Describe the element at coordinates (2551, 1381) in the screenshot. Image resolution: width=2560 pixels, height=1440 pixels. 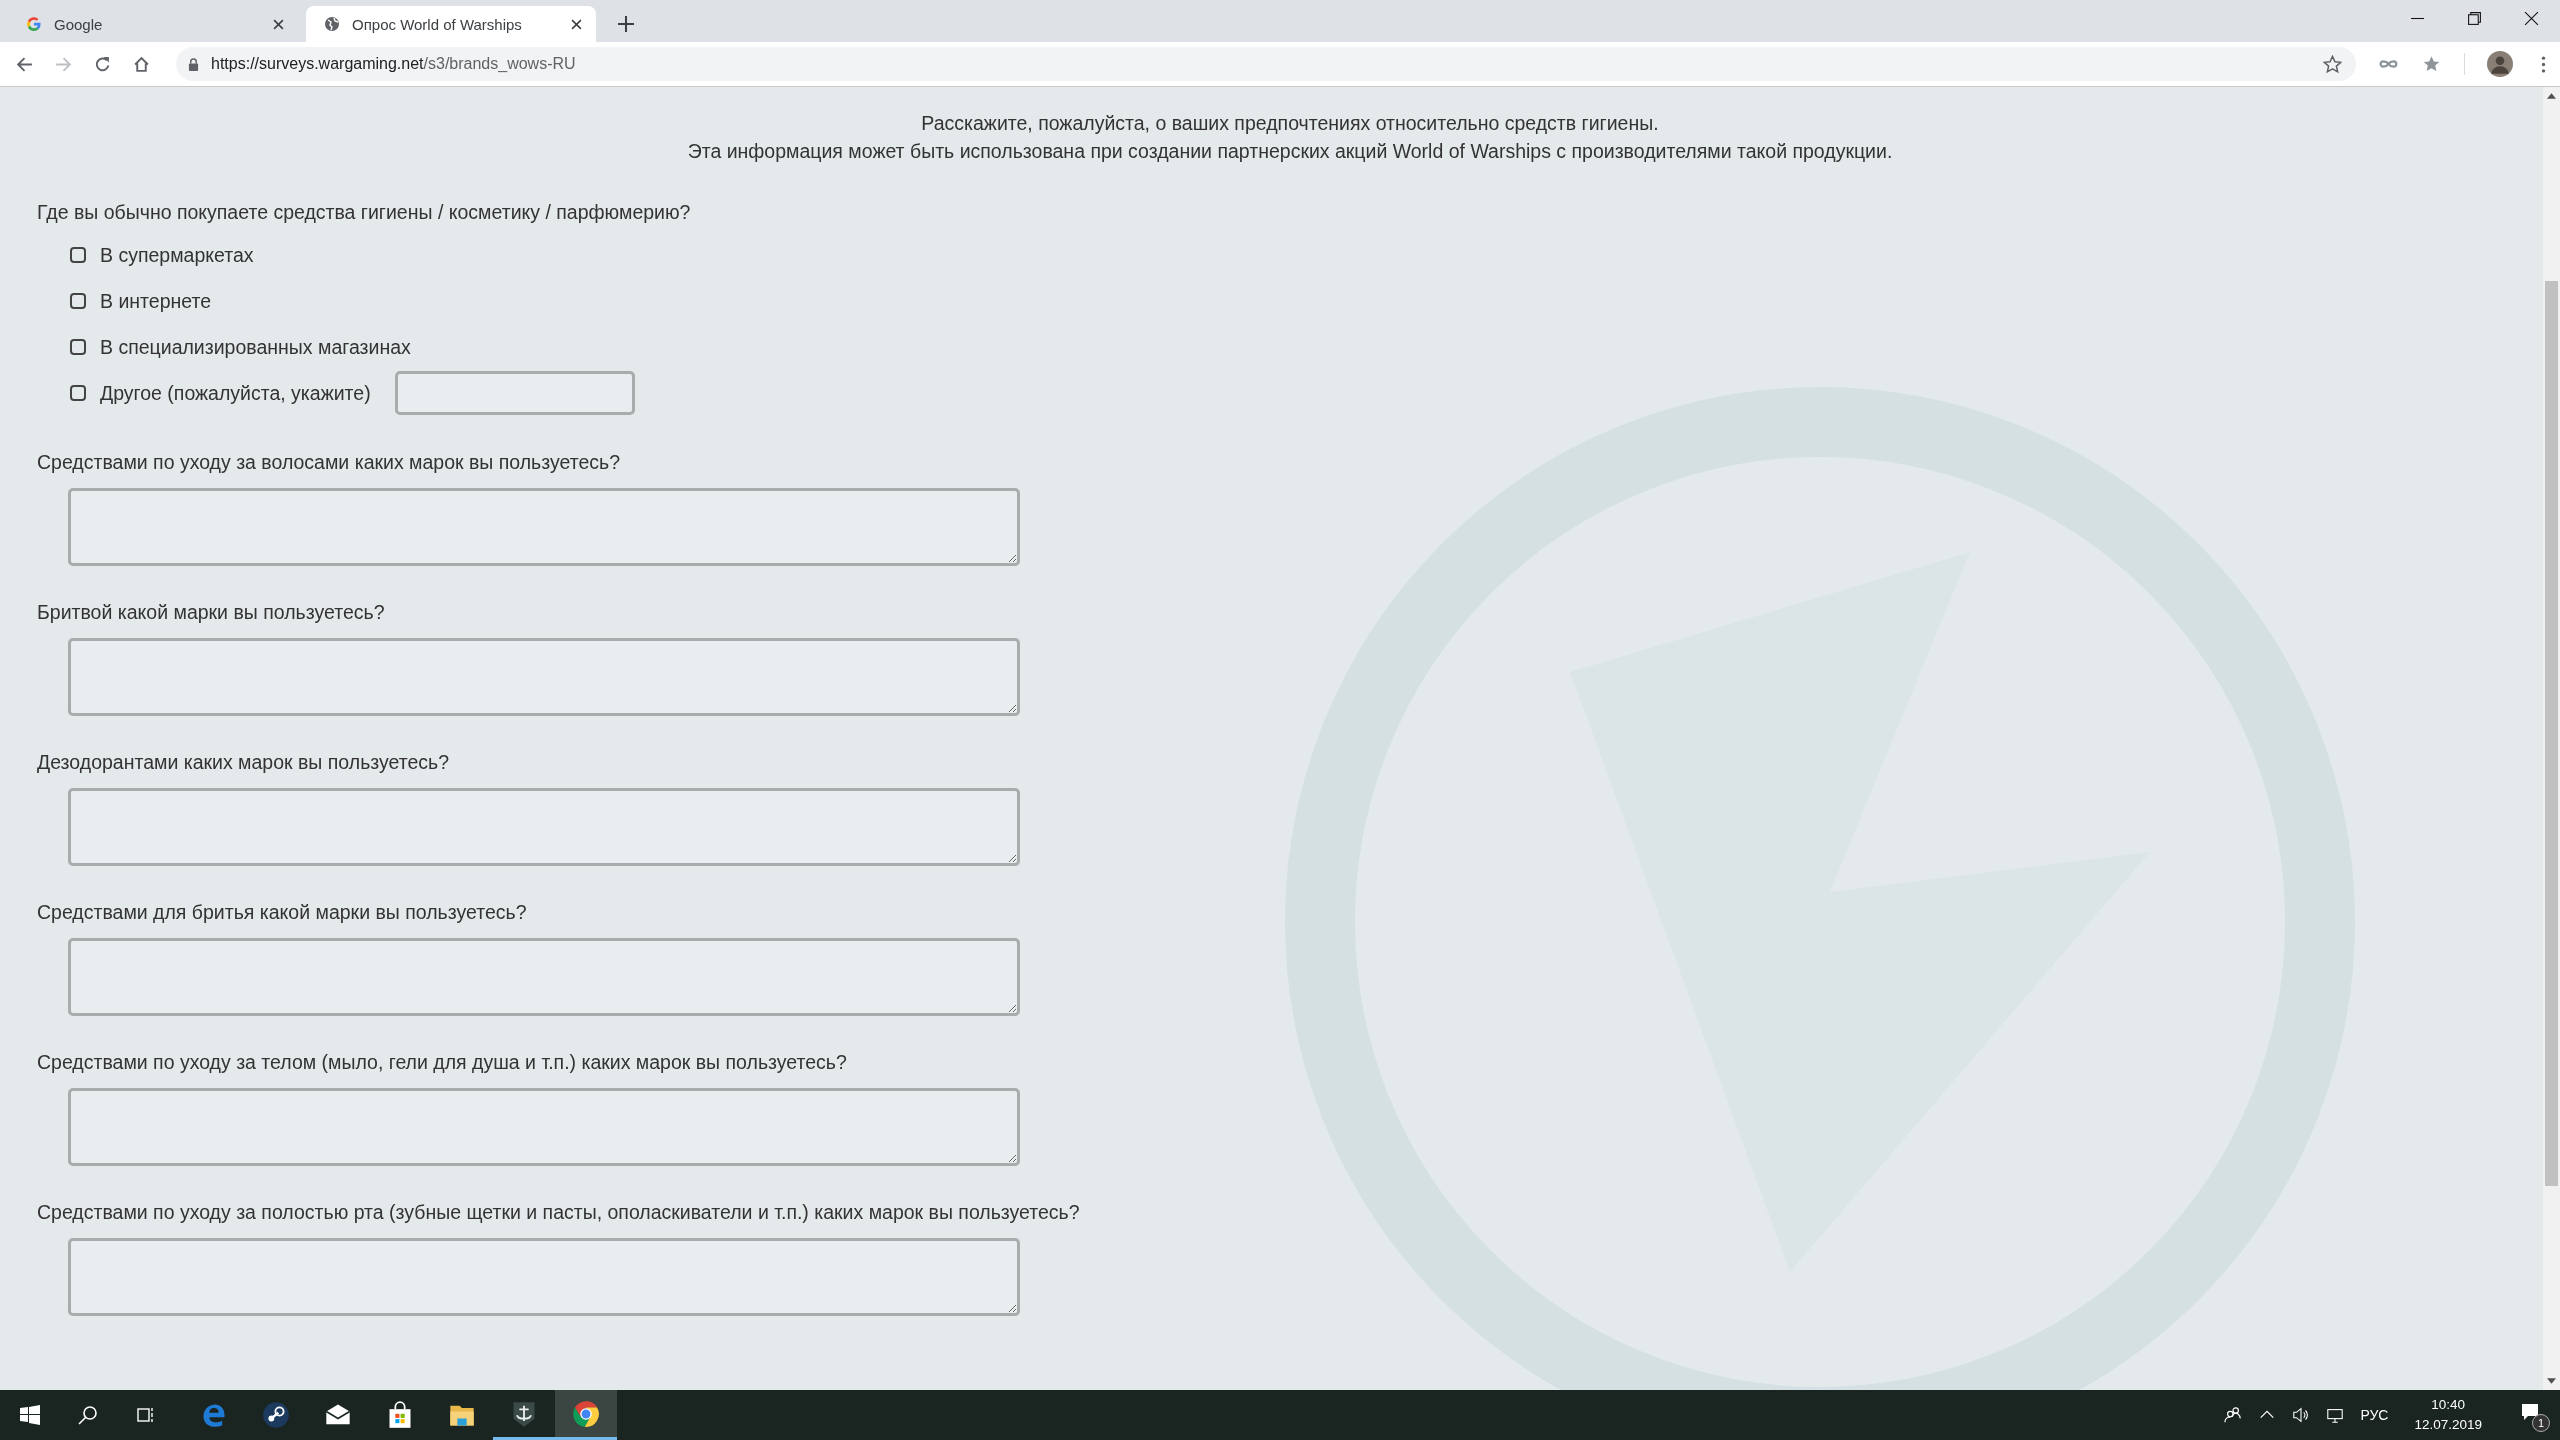
I see `scroll-down-icon` at that location.